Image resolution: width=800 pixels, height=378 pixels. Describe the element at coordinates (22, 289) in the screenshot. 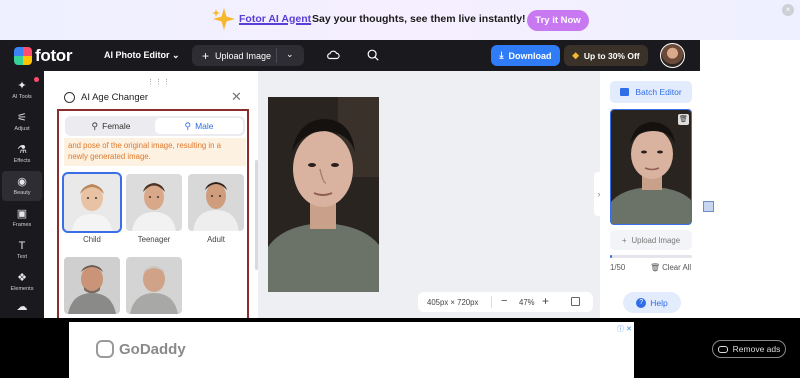

I see `tool-label: Elements` at that location.